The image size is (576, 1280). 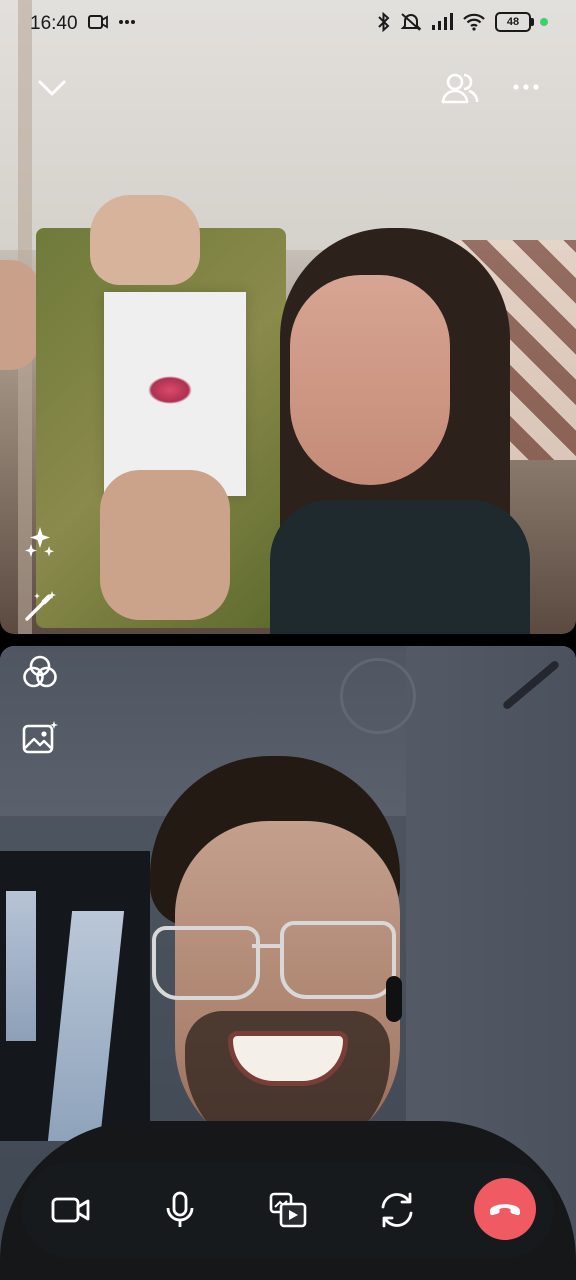 What do you see at coordinates (394, 999) in the screenshot?
I see `earbud` at bounding box center [394, 999].